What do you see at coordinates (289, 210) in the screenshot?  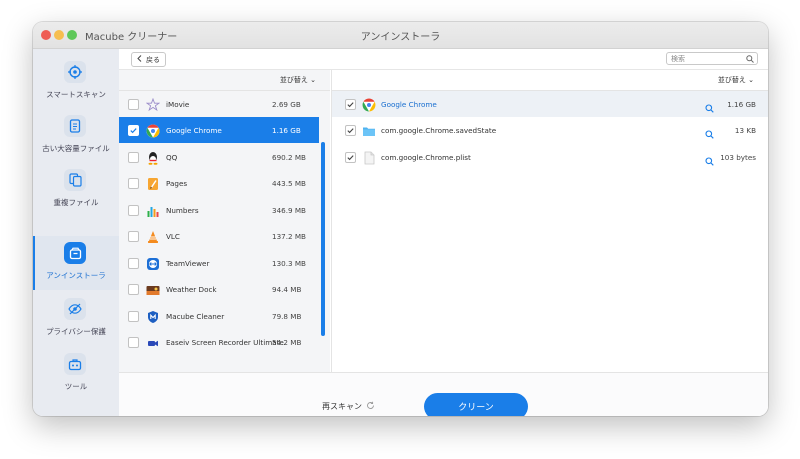 I see `app-size: 346.9 MB` at bounding box center [289, 210].